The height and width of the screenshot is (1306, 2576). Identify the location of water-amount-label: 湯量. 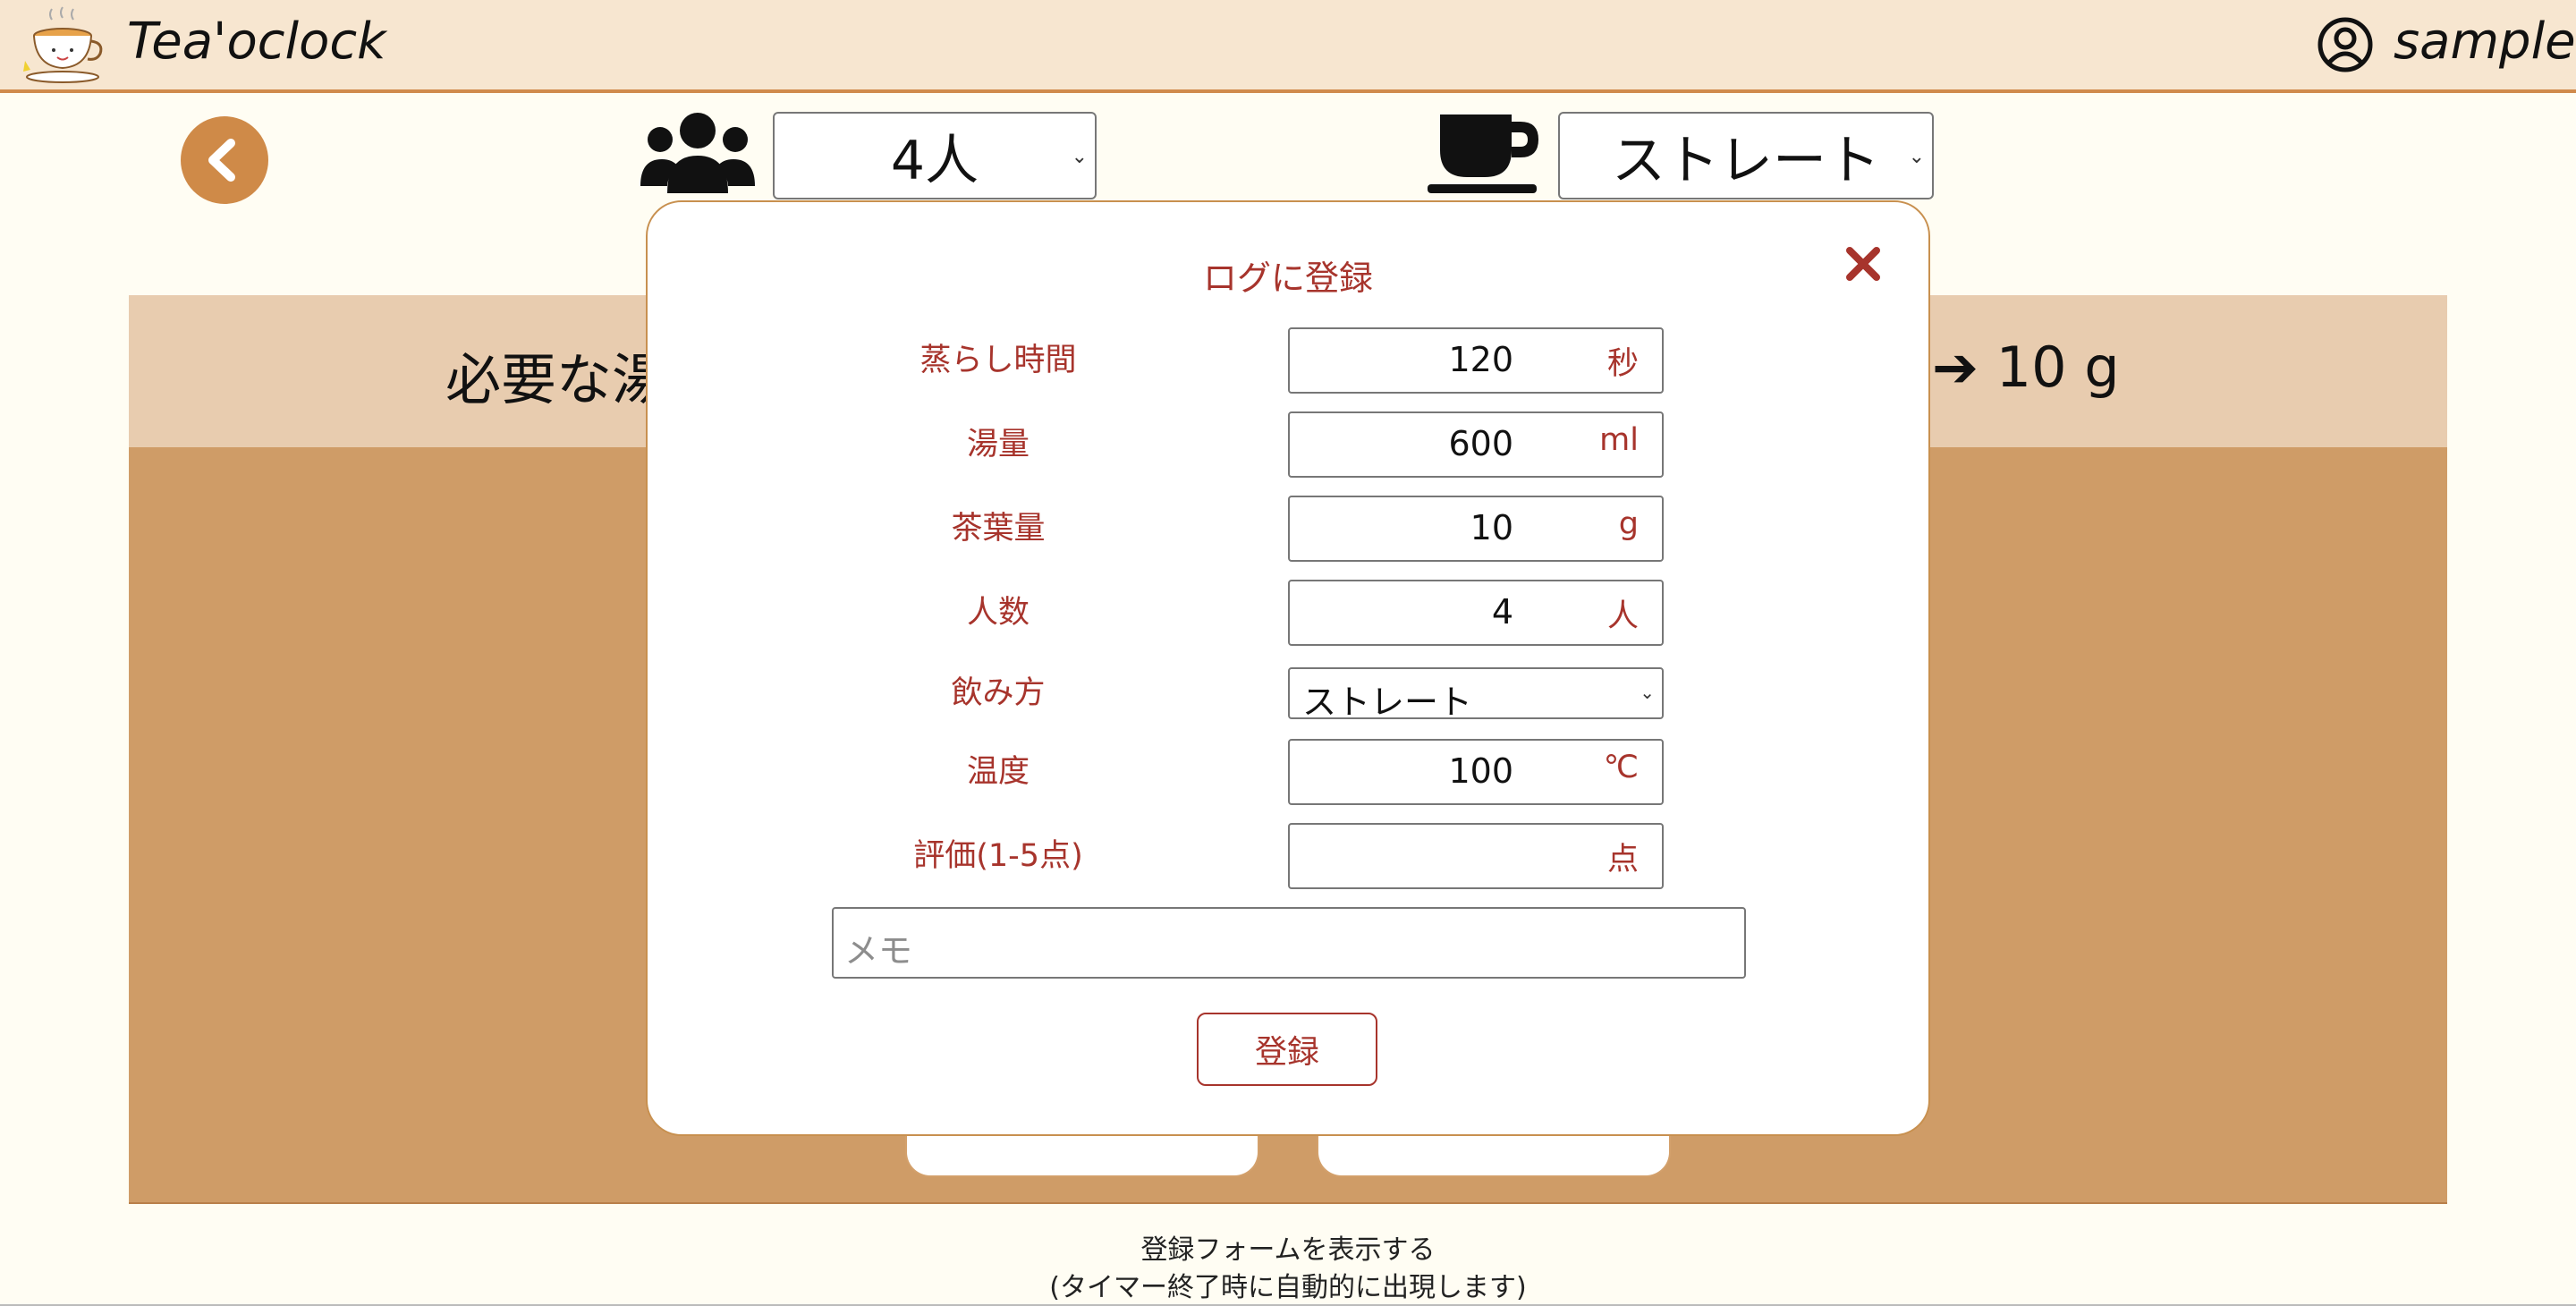
(998, 445).